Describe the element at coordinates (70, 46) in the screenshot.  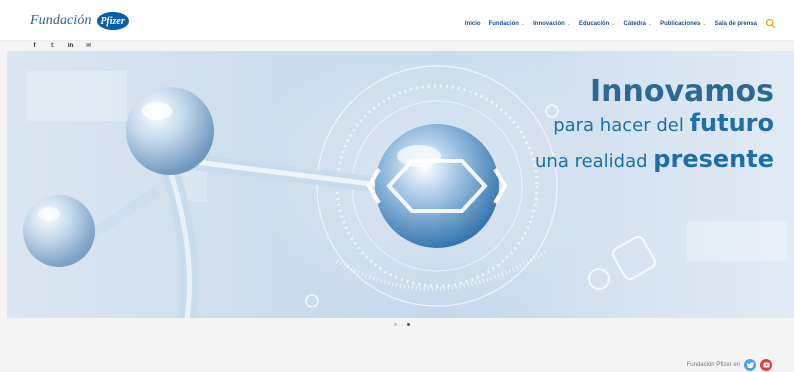
I see `linkedin-icon: in` at that location.